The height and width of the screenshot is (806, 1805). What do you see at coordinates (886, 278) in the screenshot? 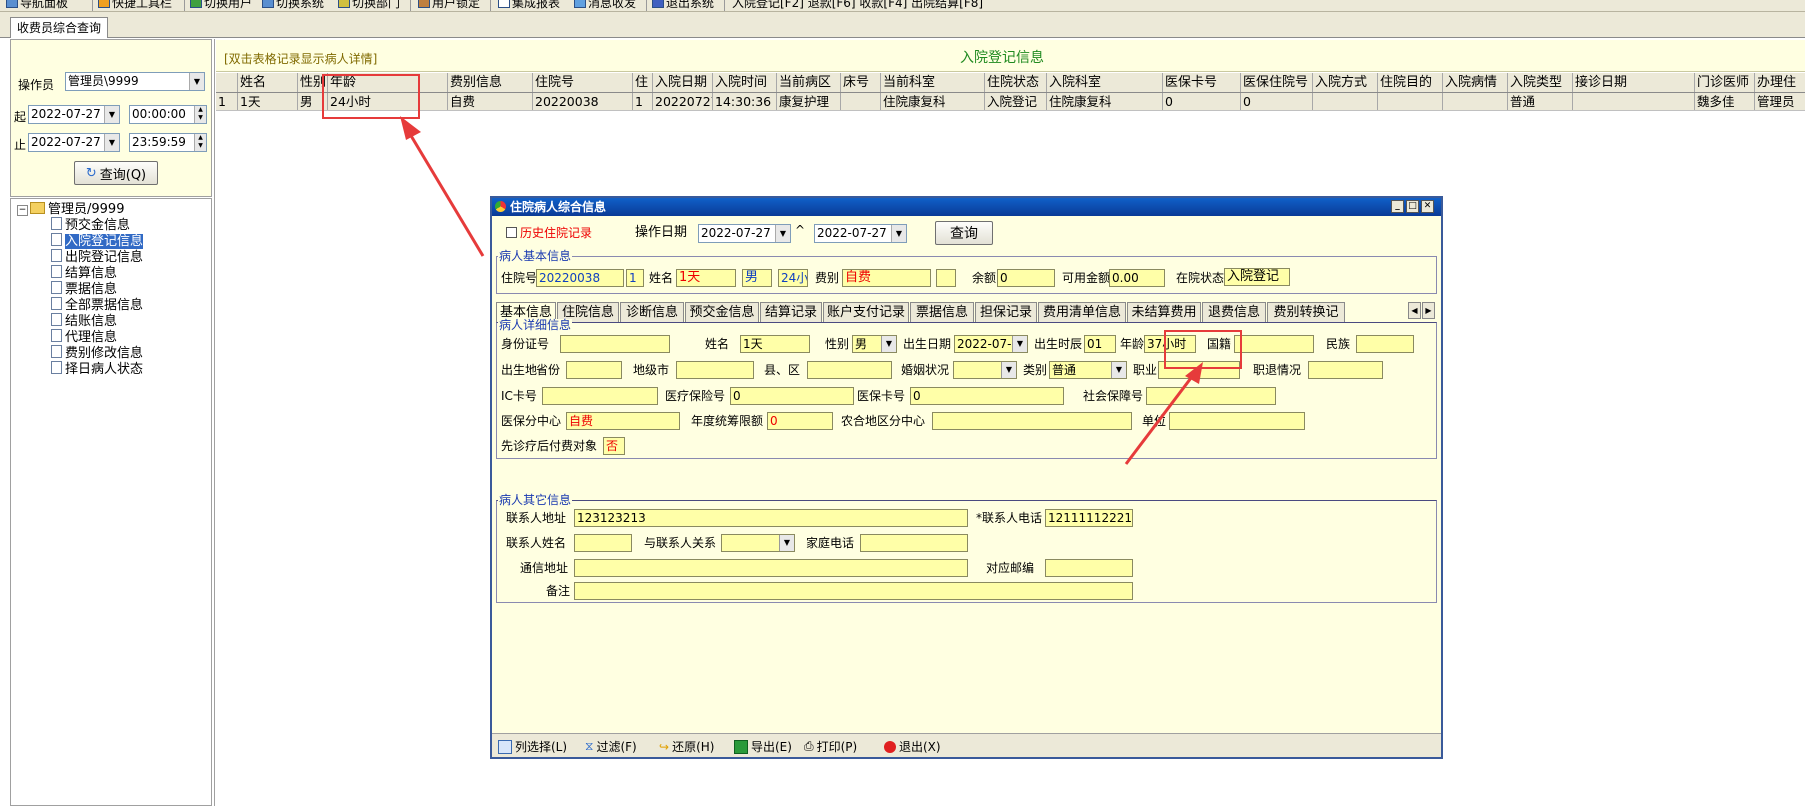
I see `fee-type-field: 自费` at bounding box center [886, 278].